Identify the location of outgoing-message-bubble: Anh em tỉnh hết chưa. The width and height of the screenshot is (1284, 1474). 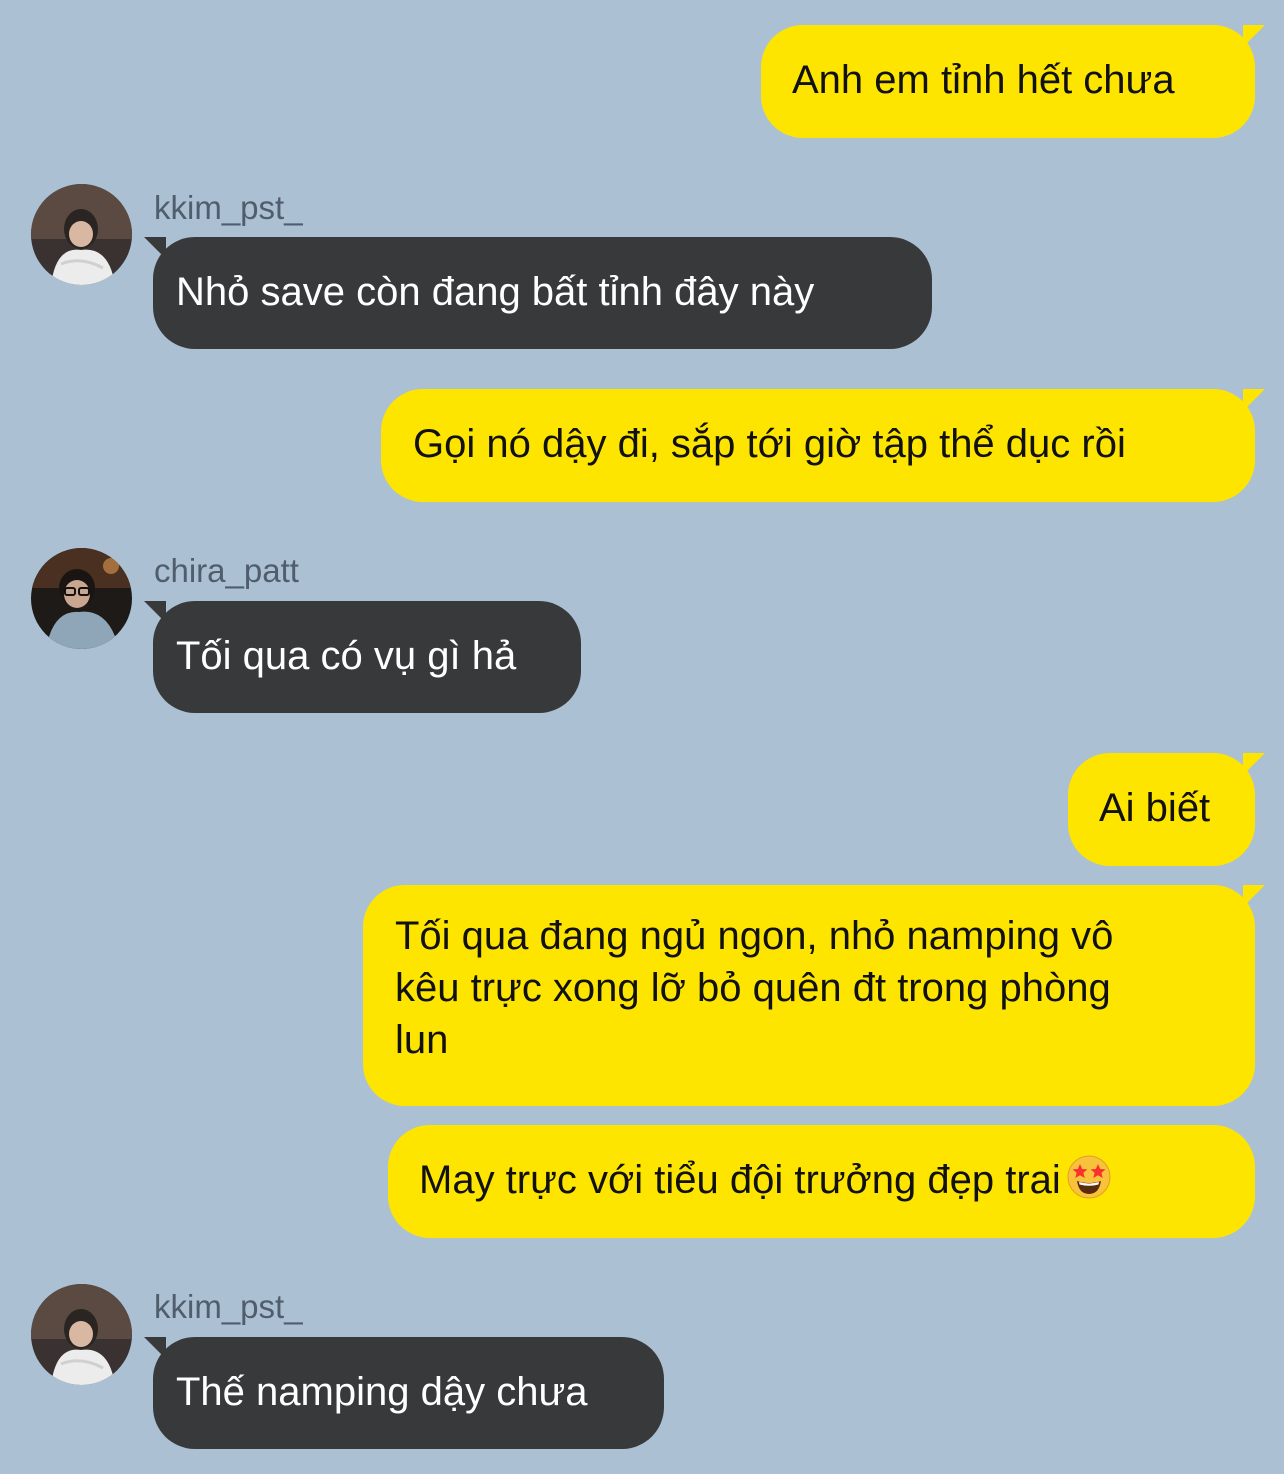
(1013, 81).